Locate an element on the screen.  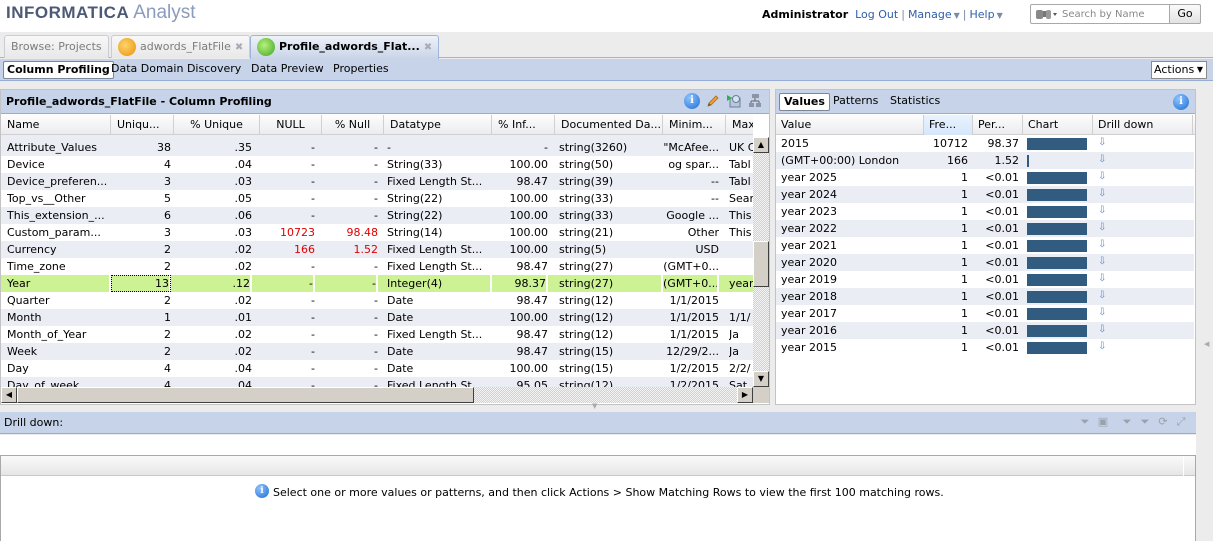
search-scope-dropdown is located at coordinates (1046, 14).